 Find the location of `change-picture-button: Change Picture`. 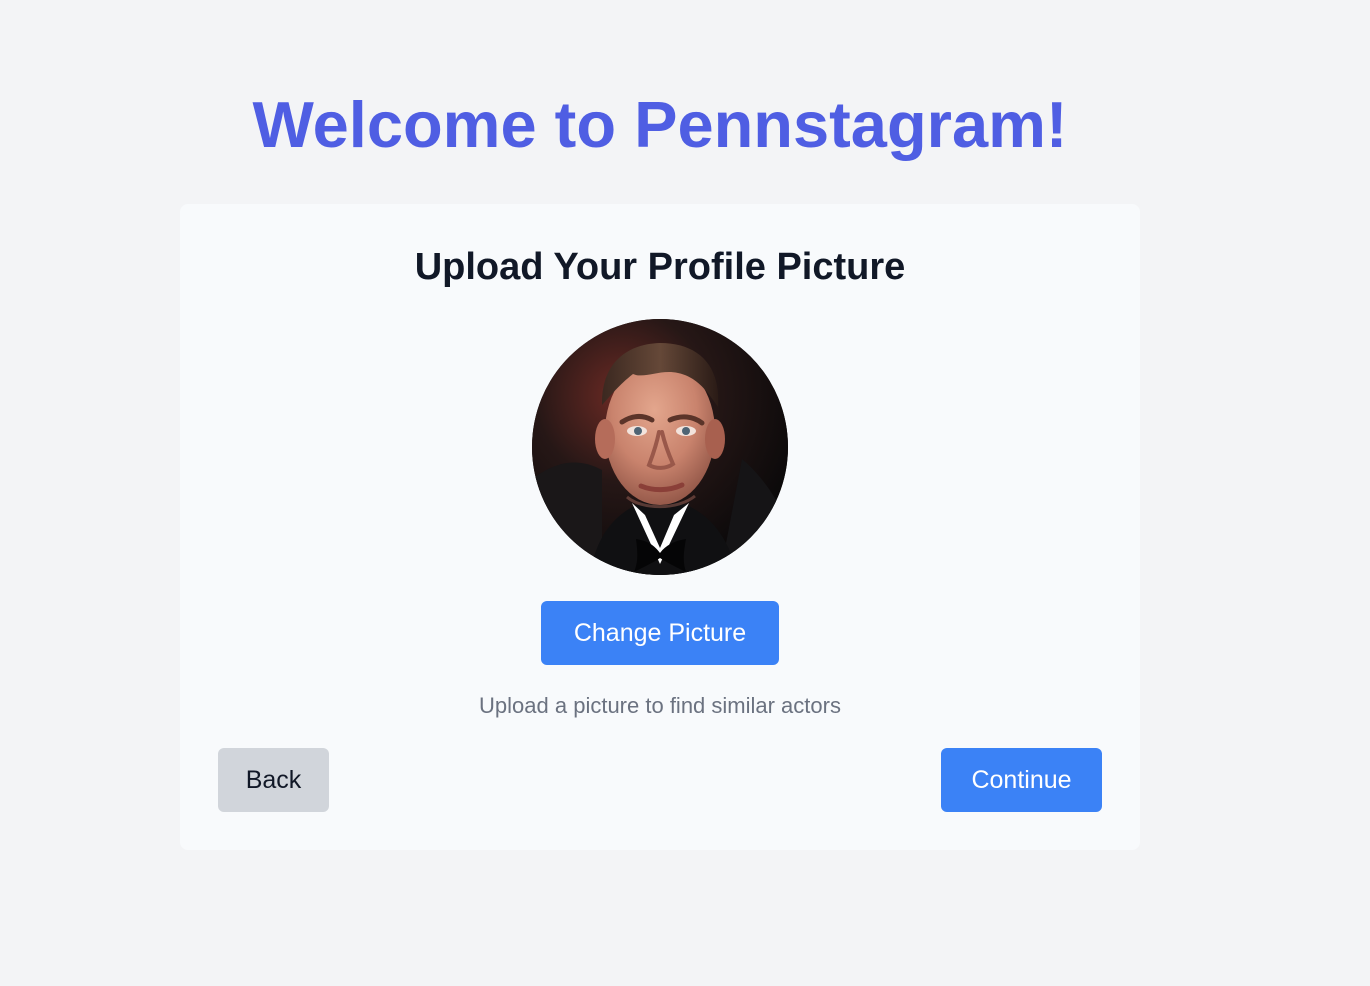

change-picture-button: Change Picture is located at coordinates (660, 633).